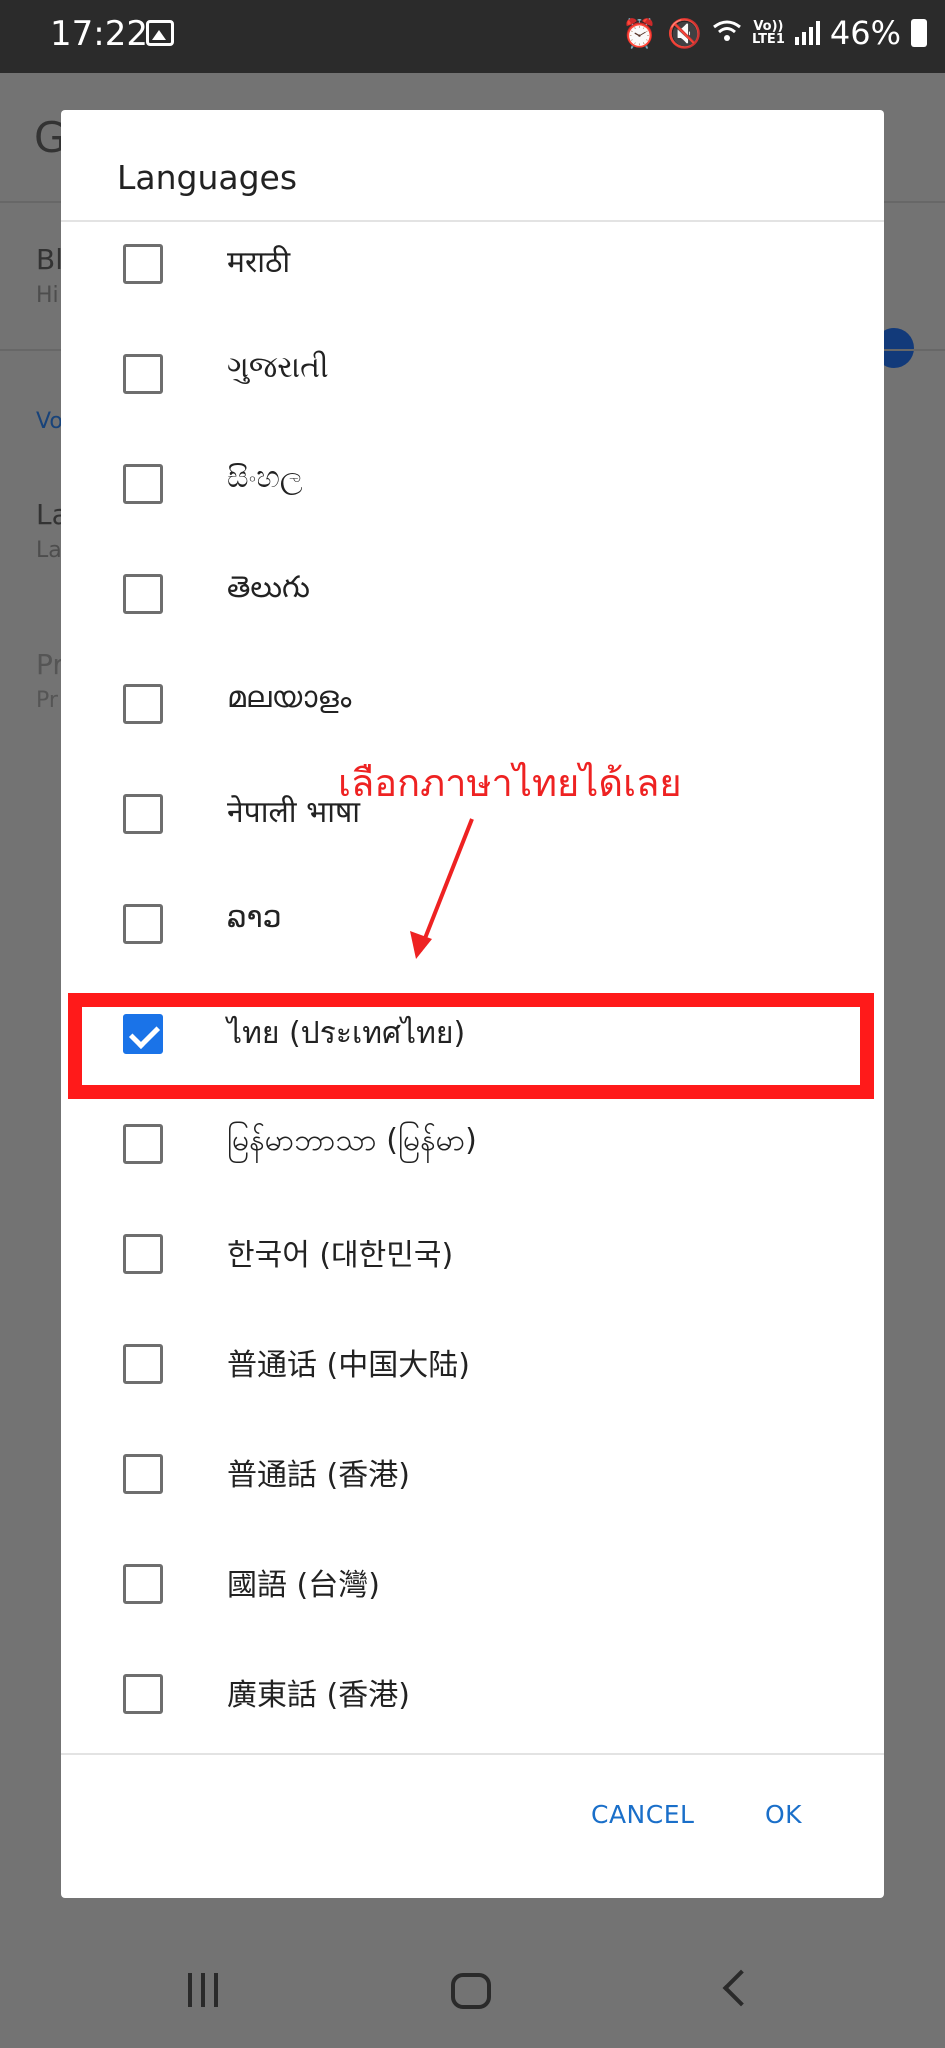  What do you see at coordinates (807, 33) in the screenshot?
I see `signal-icon` at bounding box center [807, 33].